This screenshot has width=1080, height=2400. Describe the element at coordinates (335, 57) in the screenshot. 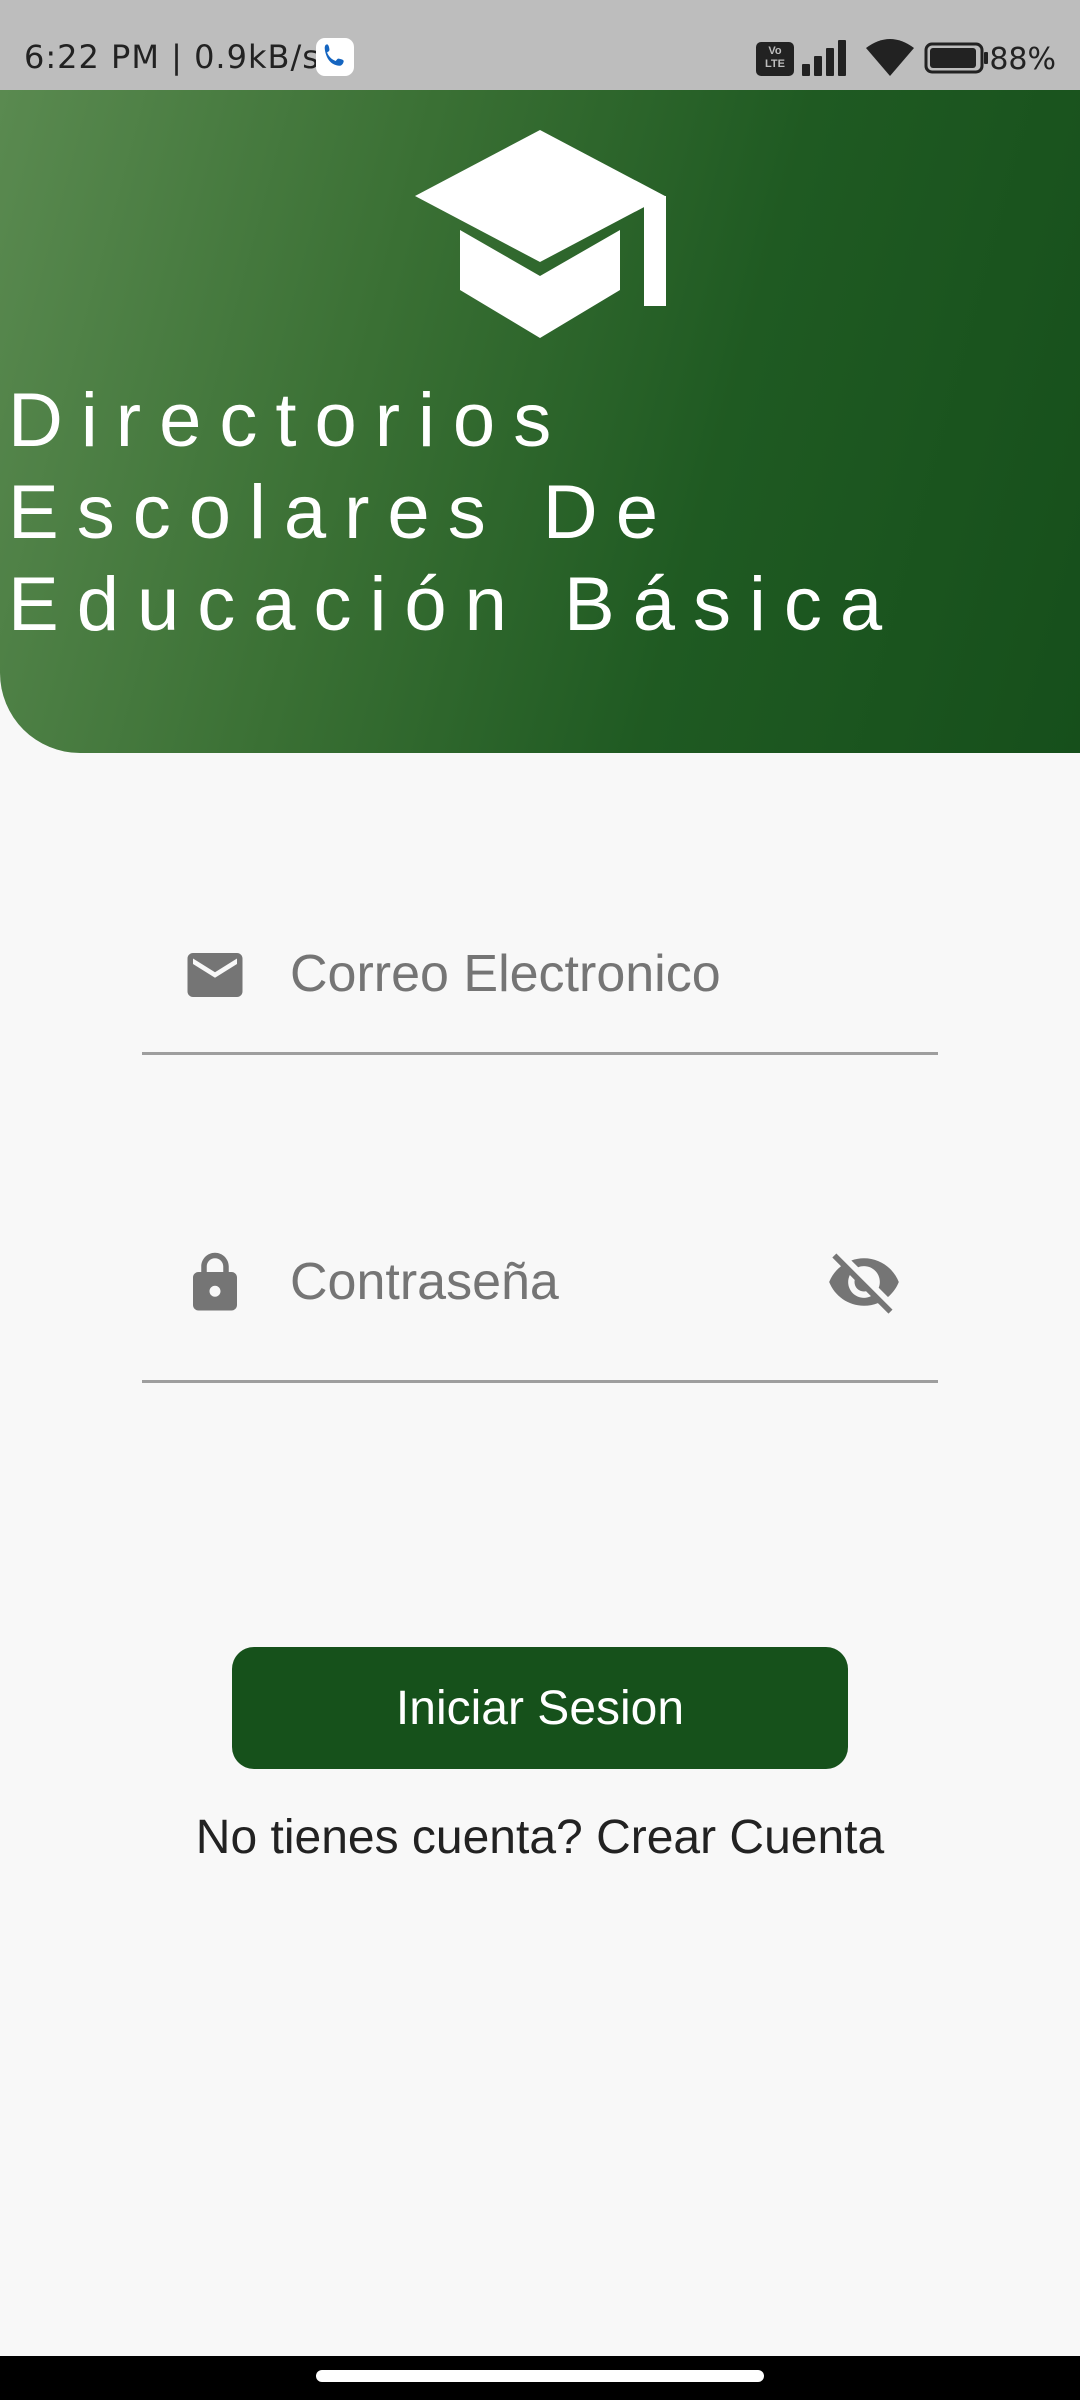

I see `call-icon` at that location.